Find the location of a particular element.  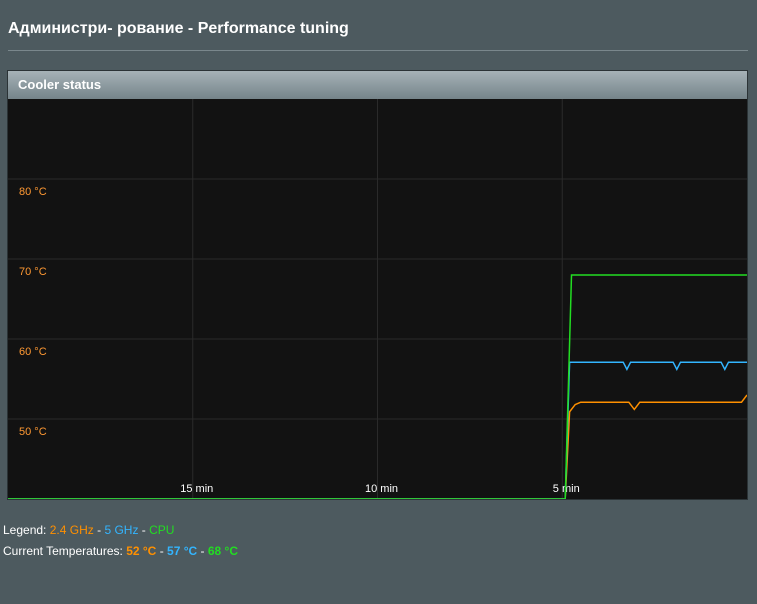

legend-item-2-4-ghz: 2.4 GHz is located at coordinates (71, 530).